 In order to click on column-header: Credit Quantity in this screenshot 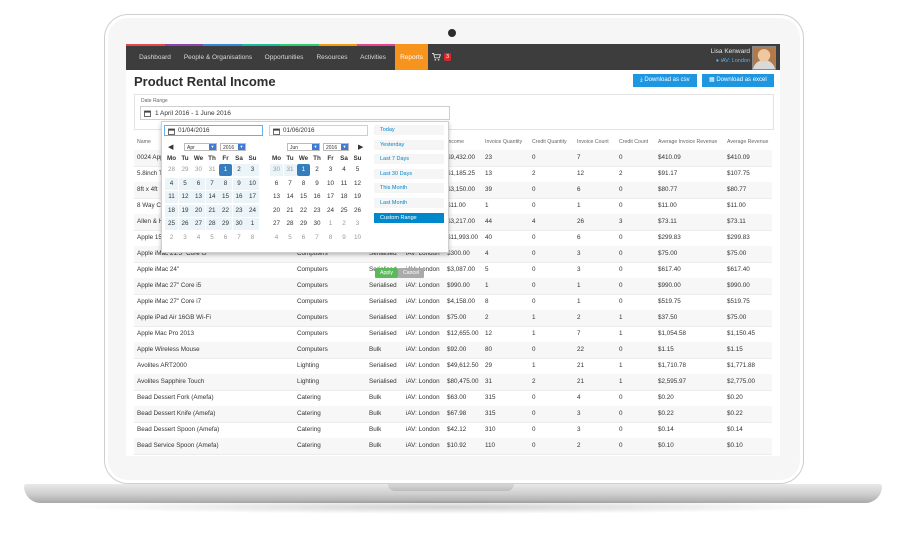, I will do `click(549, 142)`.